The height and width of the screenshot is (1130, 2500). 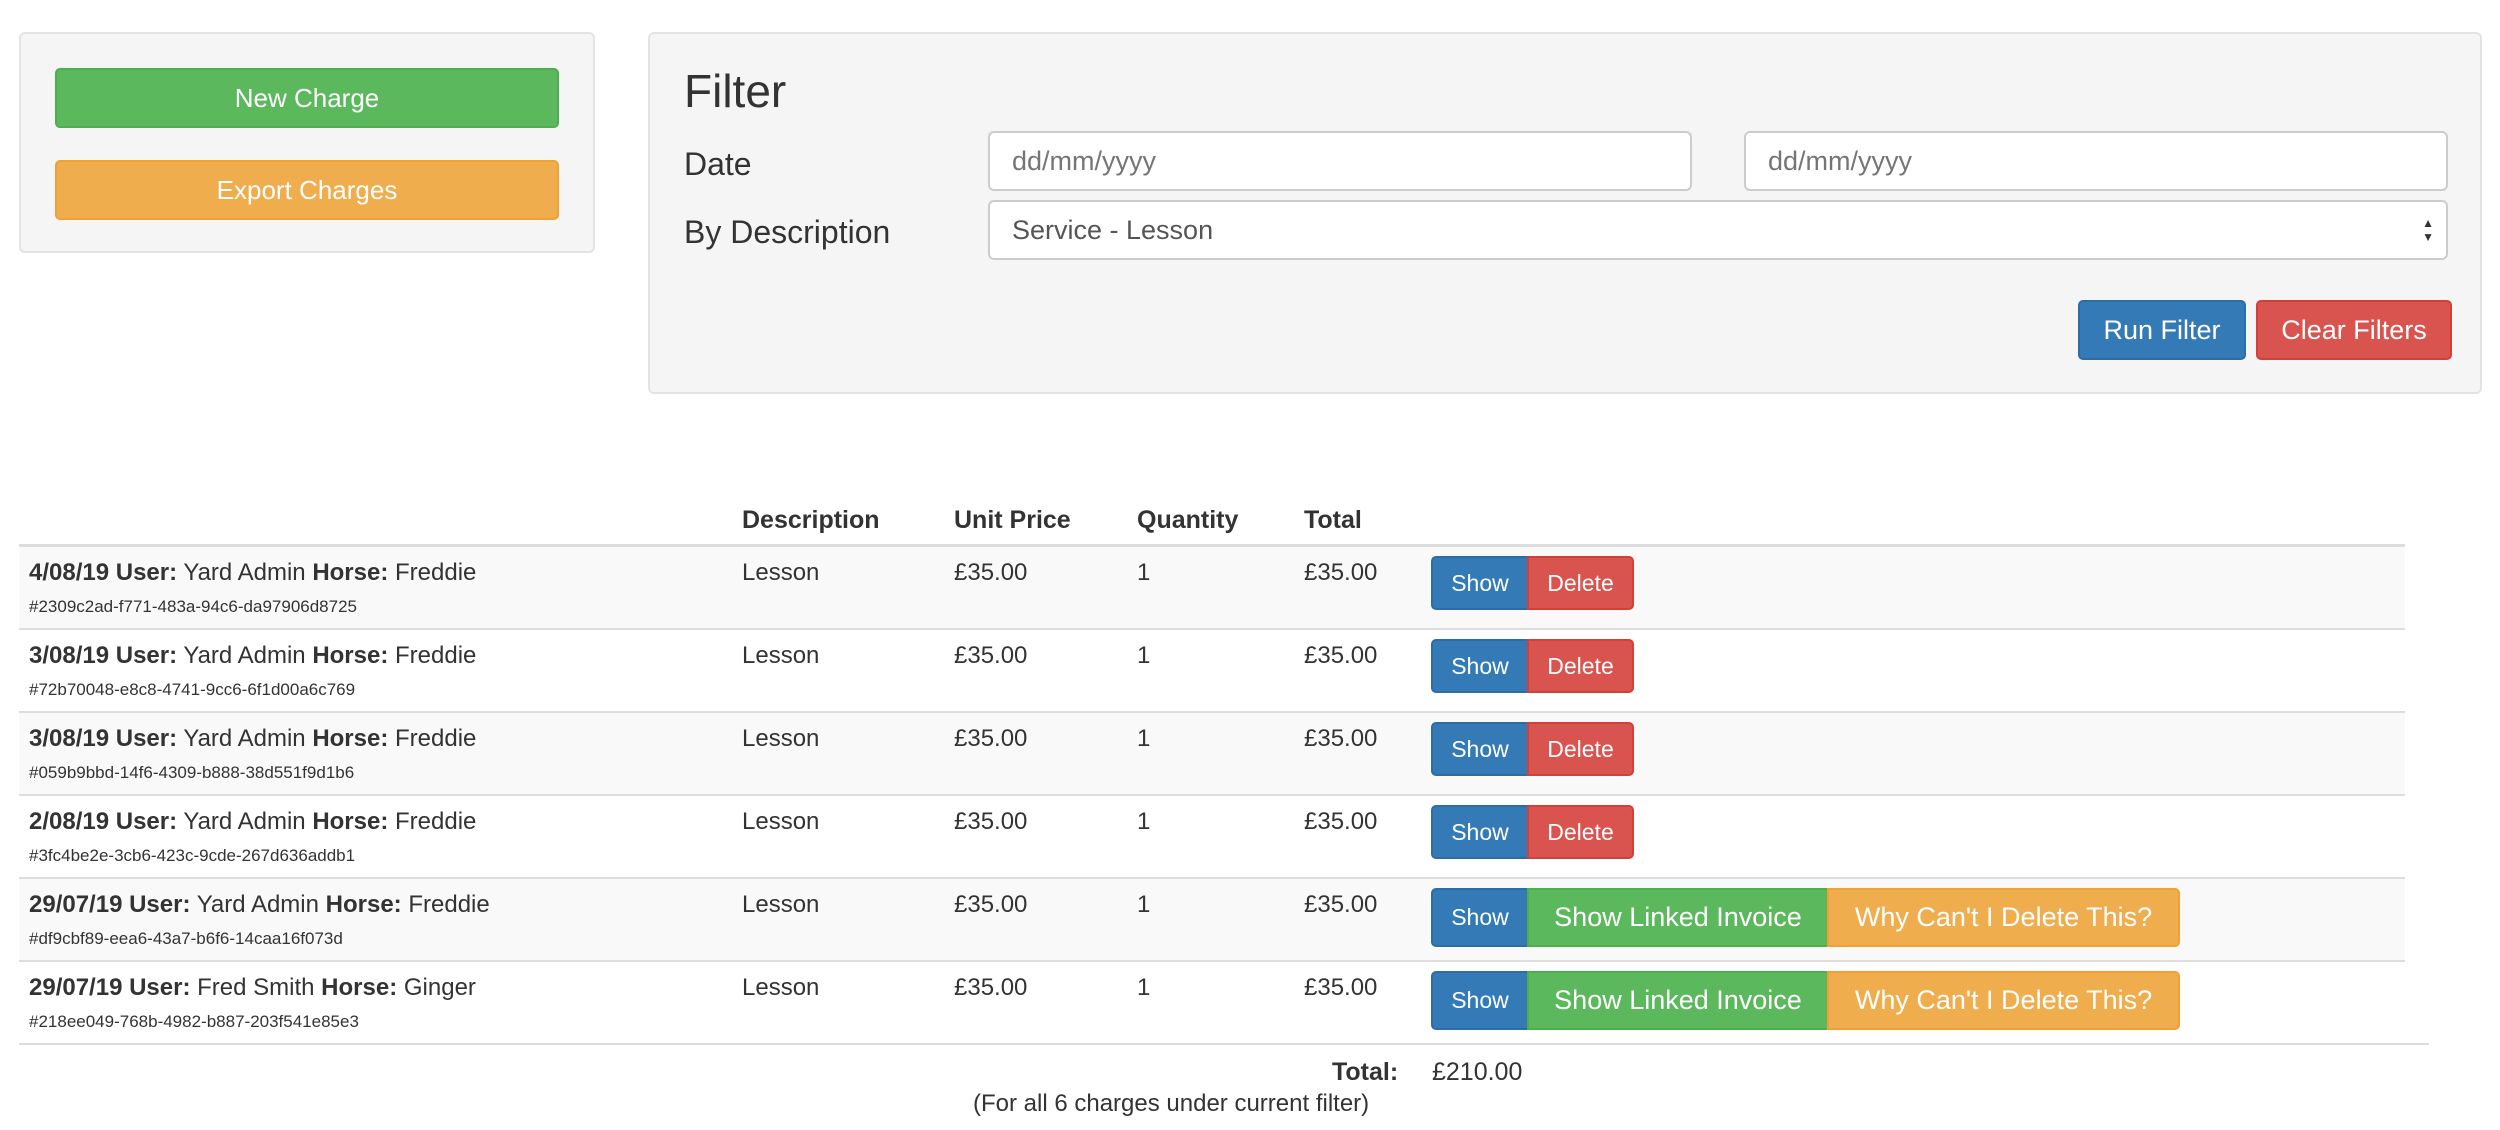 What do you see at coordinates (1365, 1072) in the screenshot?
I see `total-label: Total:` at bounding box center [1365, 1072].